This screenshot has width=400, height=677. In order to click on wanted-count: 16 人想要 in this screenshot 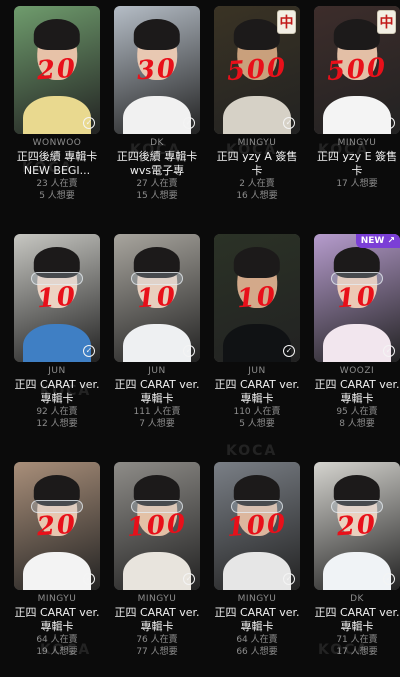, I will do `click(257, 196)`.